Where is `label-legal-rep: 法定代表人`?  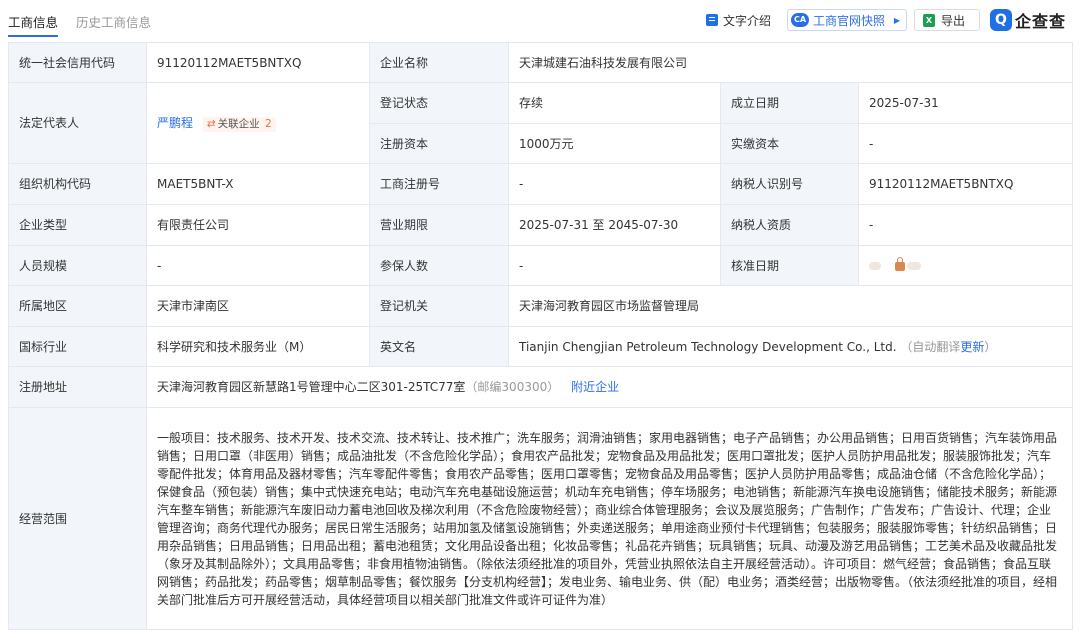
label-legal-rep: 法定代表人 is located at coordinates (77, 123).